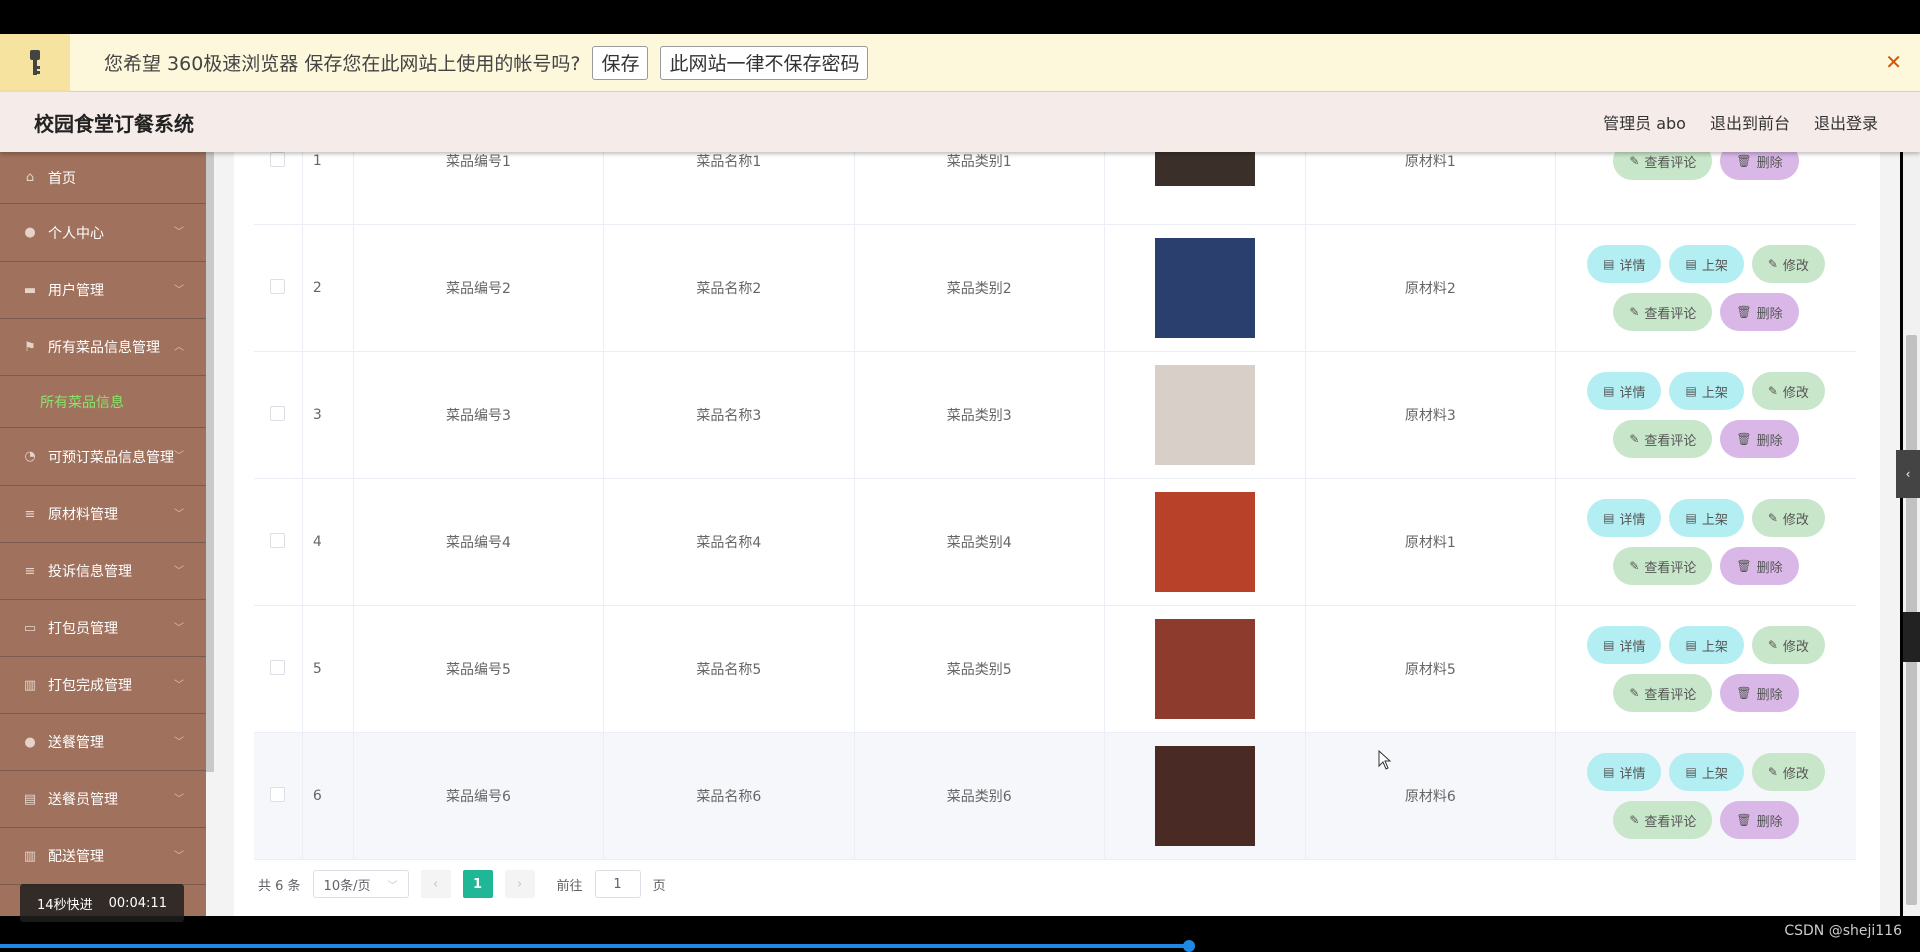  I want to click on home-icon: ⌂, so click(30, 177).